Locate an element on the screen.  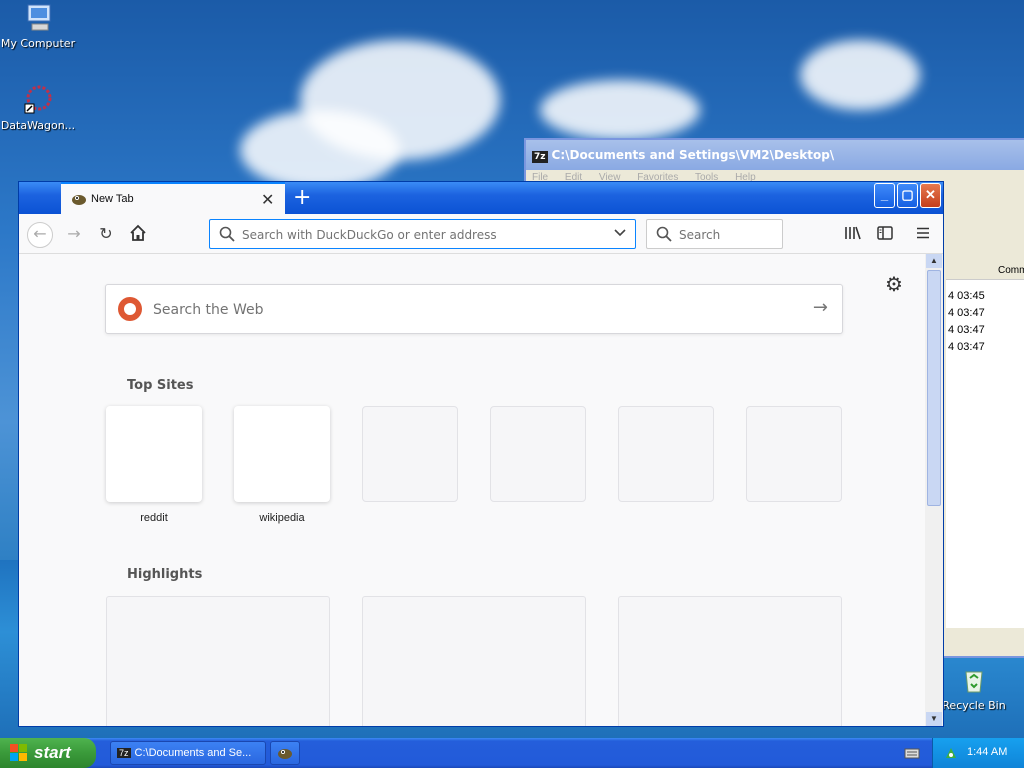
top-site-label: wikipedia is located at coordinates (282, 518).